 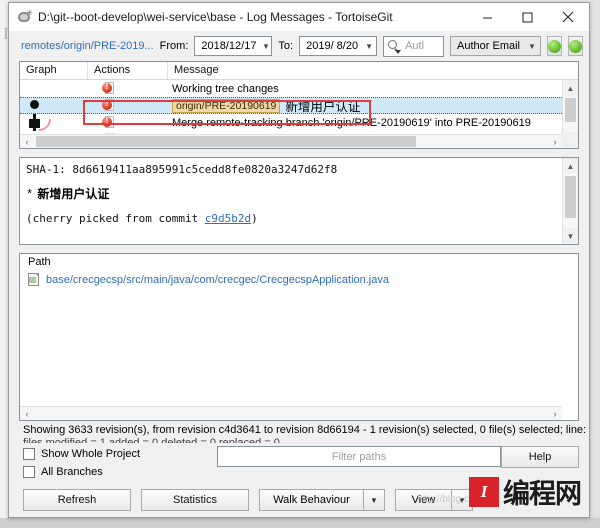 I want to click on table-row: Working tree changes, so click(x=291, y=88).